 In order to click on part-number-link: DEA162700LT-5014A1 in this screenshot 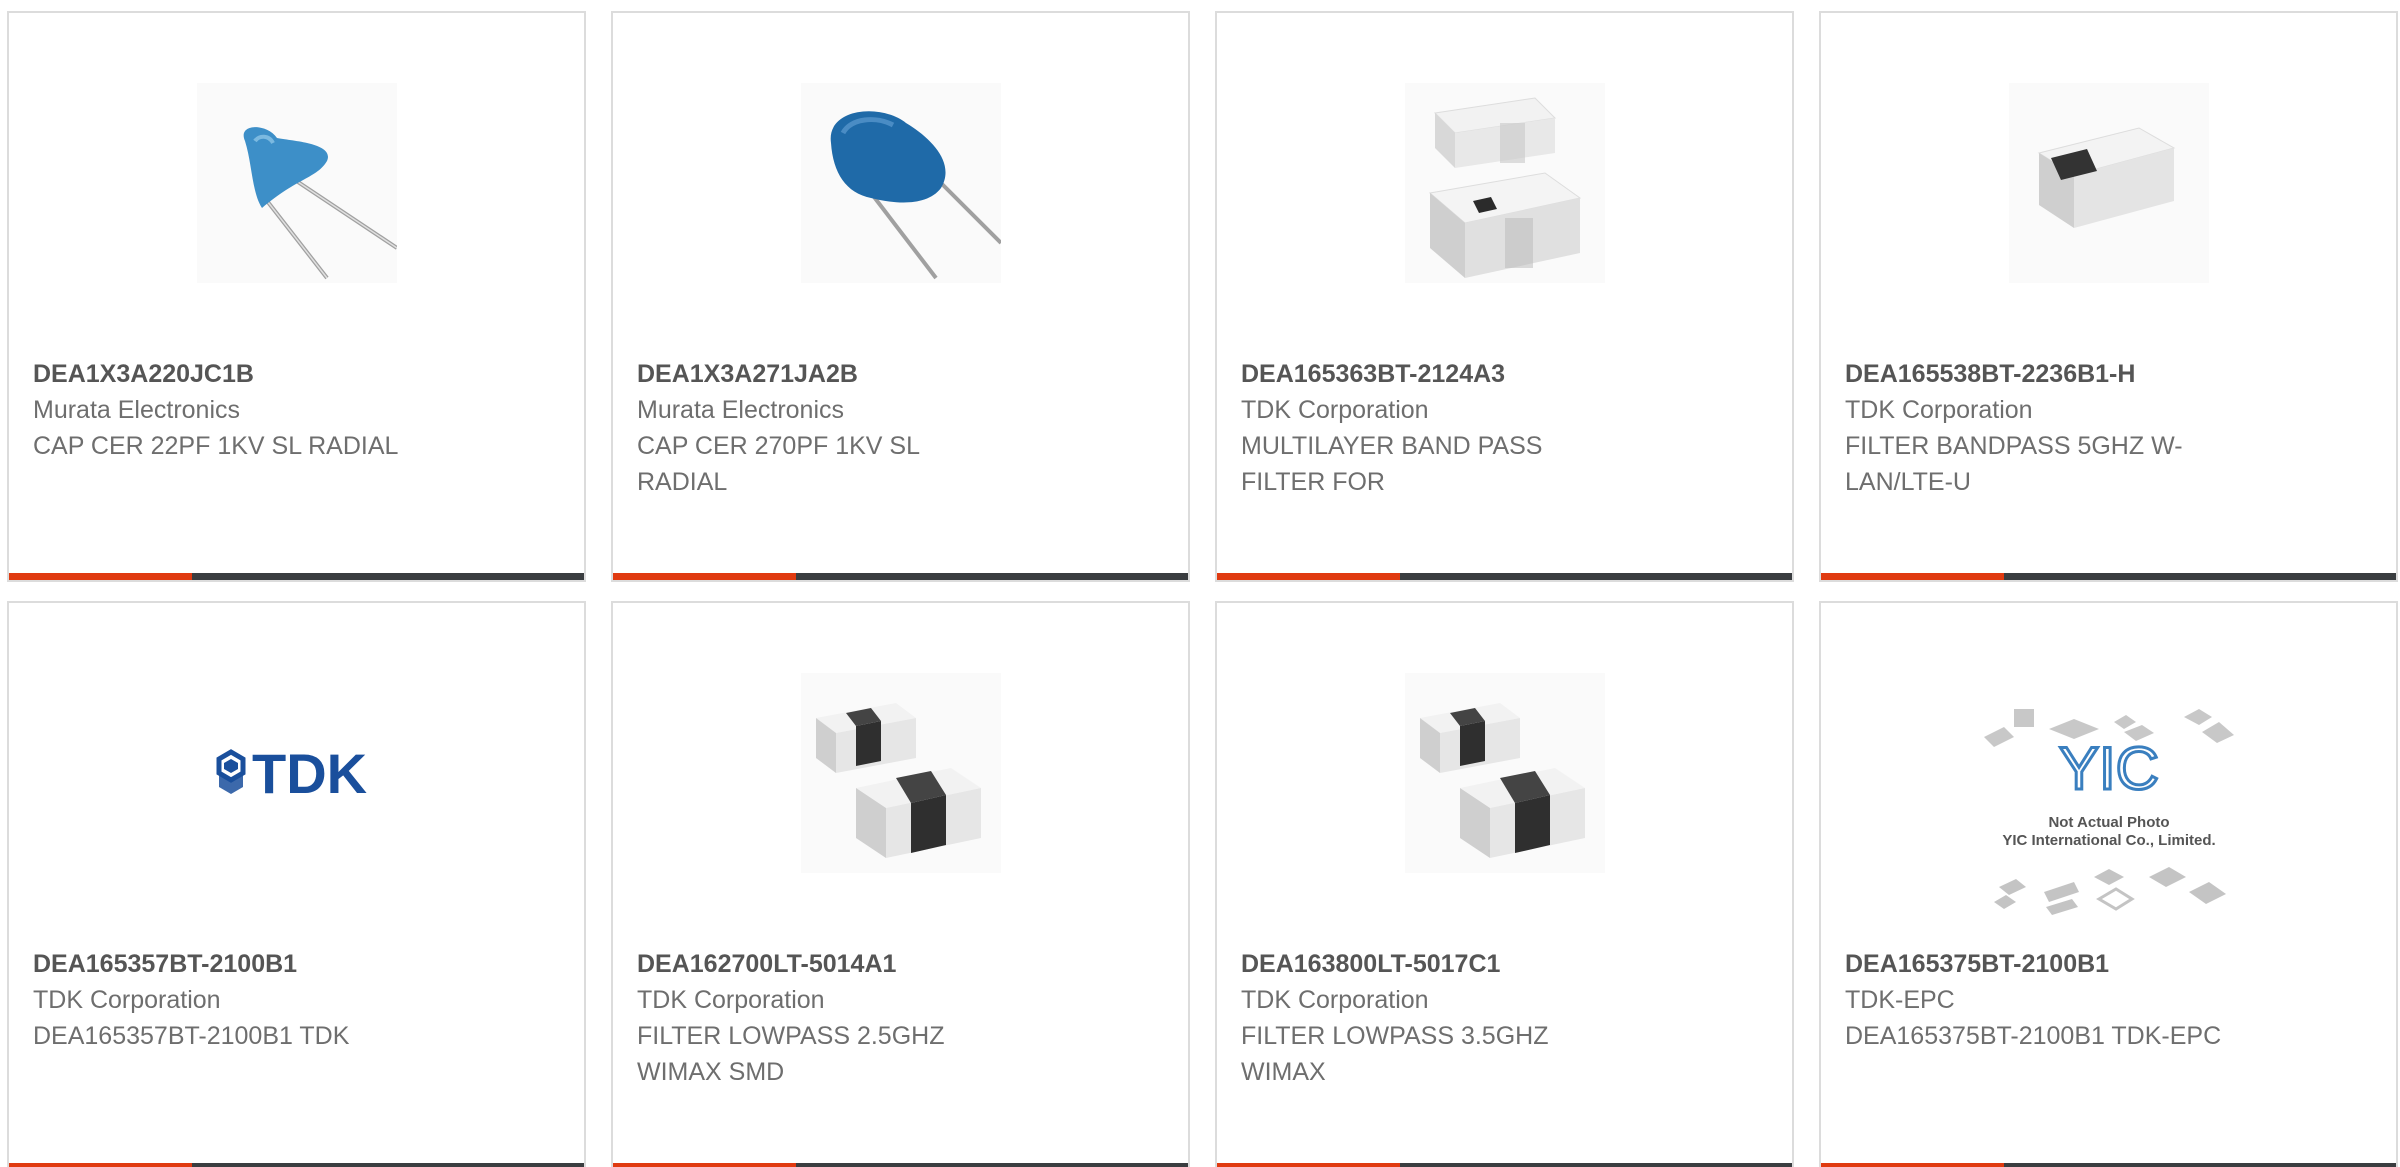, I will do `click(847, 964)`.